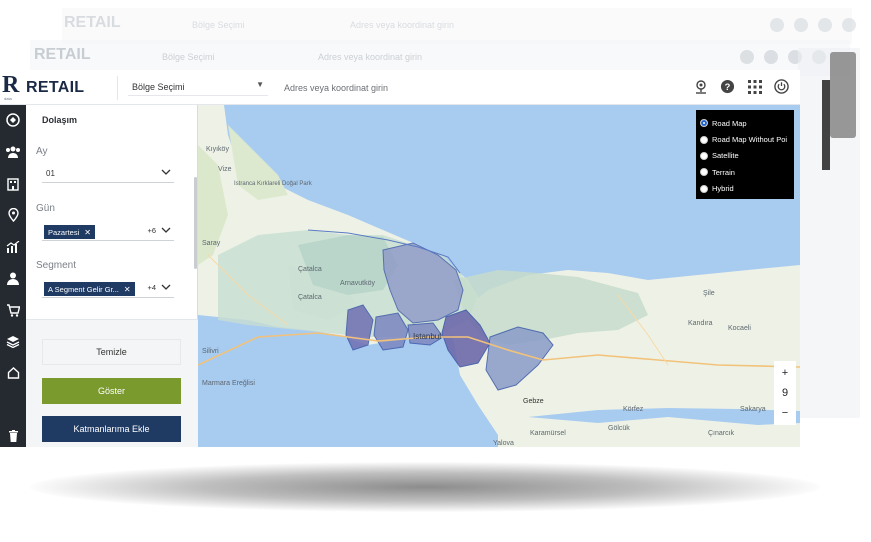 The width and height of the screenshot is (871, 542). I want to click on zoom-out-button: −, so click(785, 413).